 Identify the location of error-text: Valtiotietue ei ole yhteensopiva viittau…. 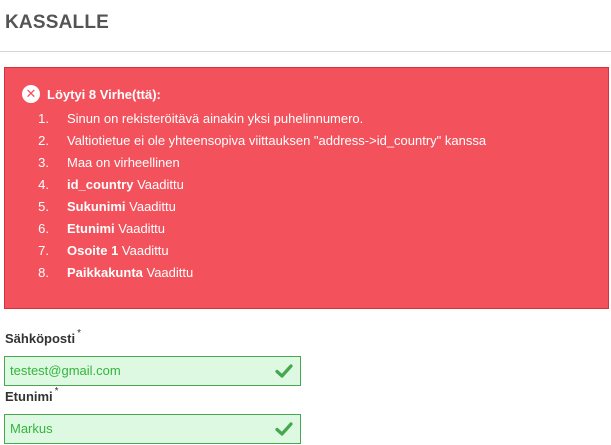
(277, 140).